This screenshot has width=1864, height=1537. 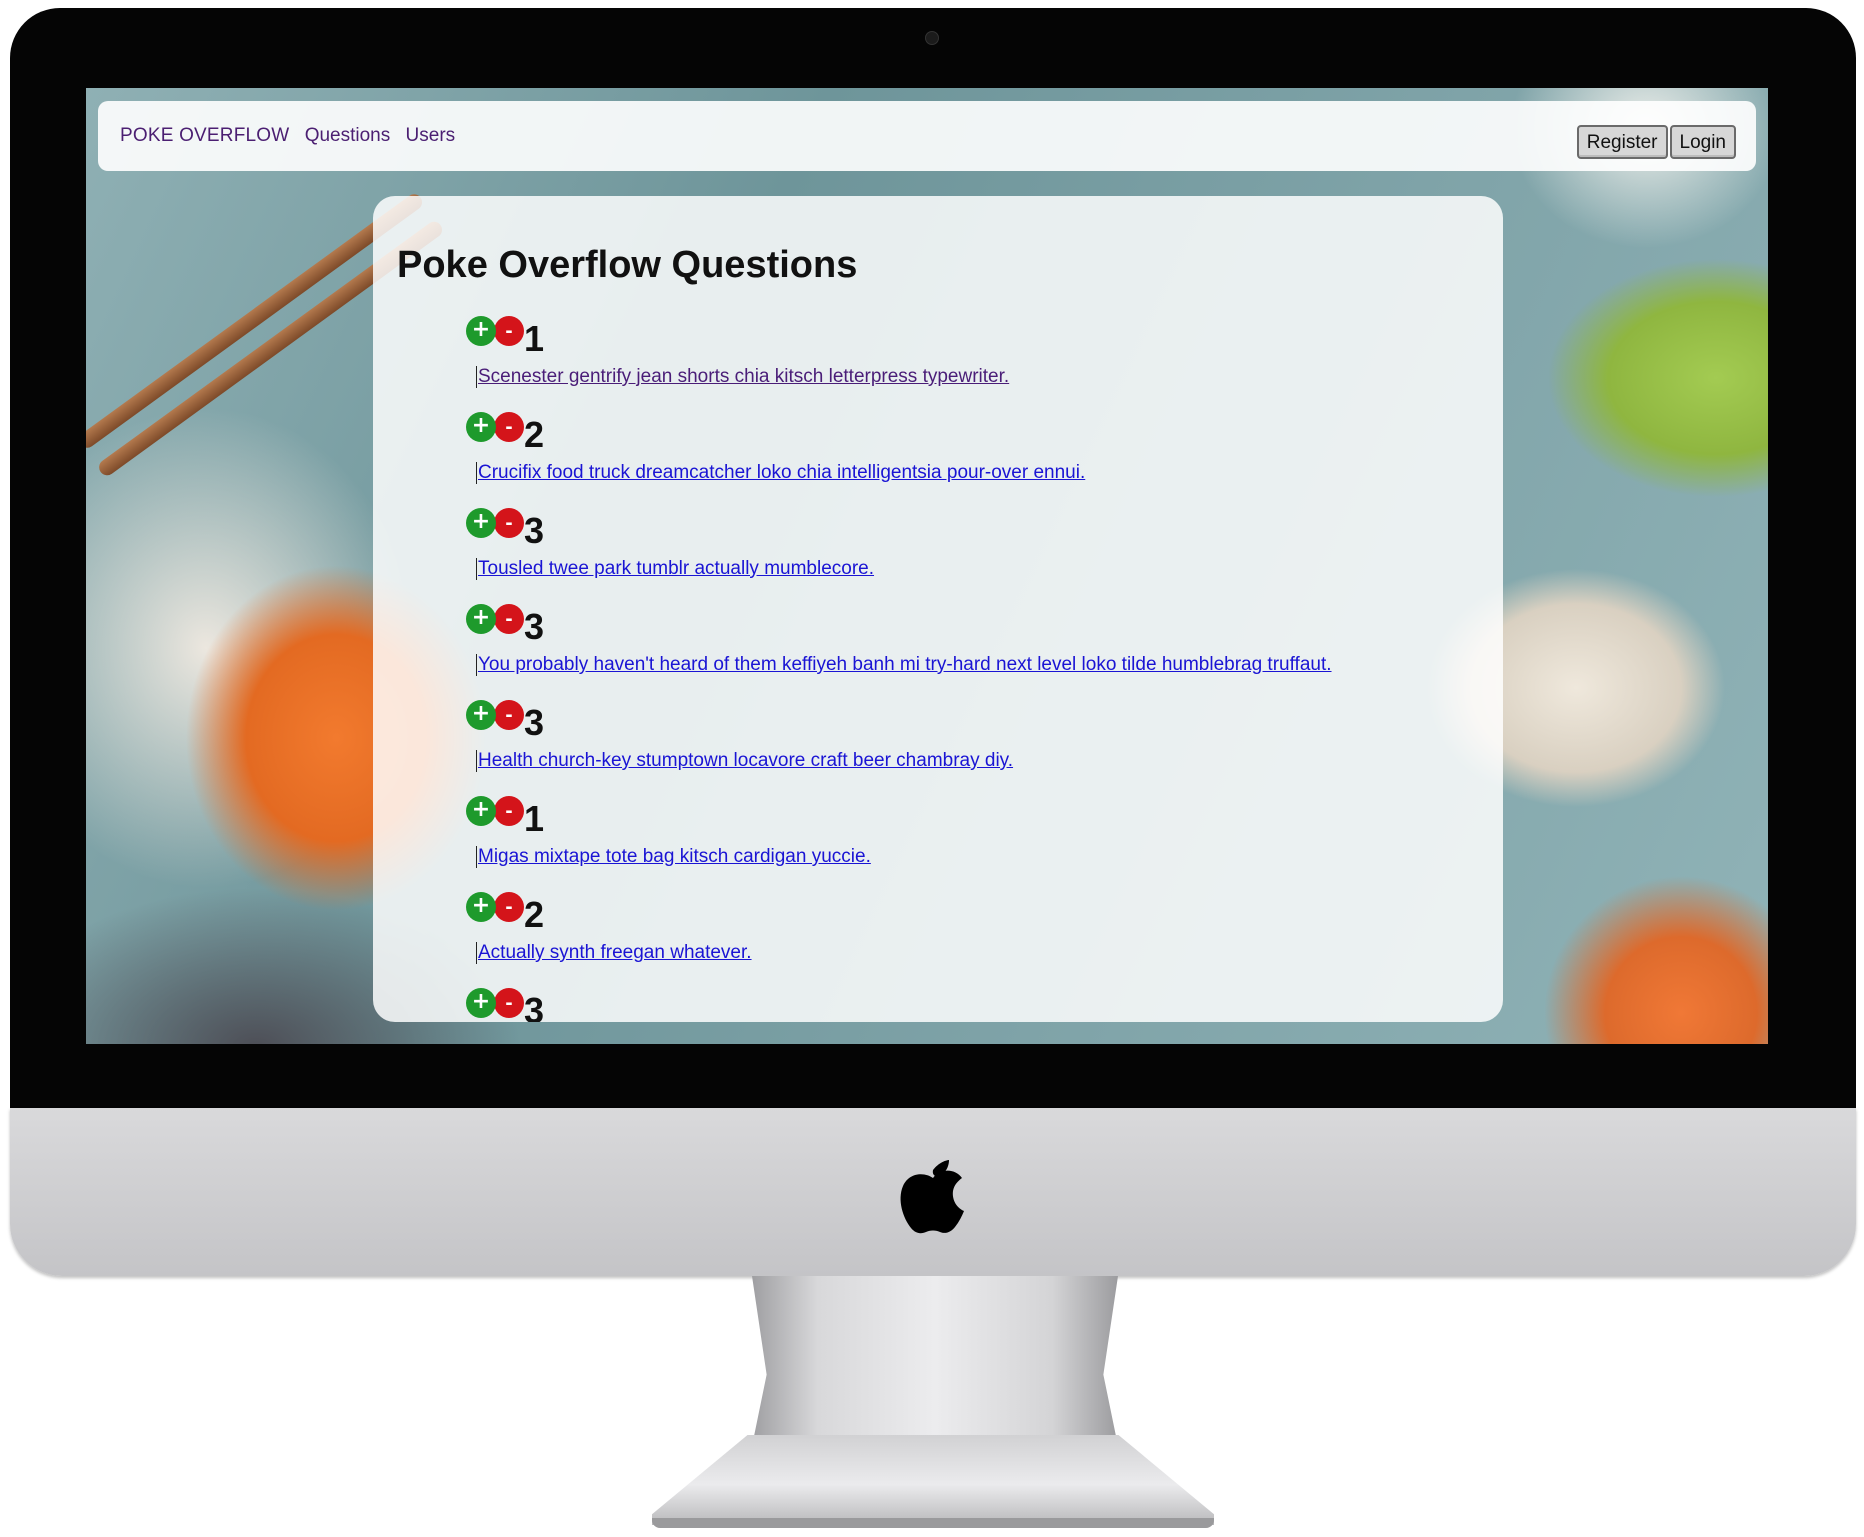 I want to click on camera-icon, so click(x=932, y=38).